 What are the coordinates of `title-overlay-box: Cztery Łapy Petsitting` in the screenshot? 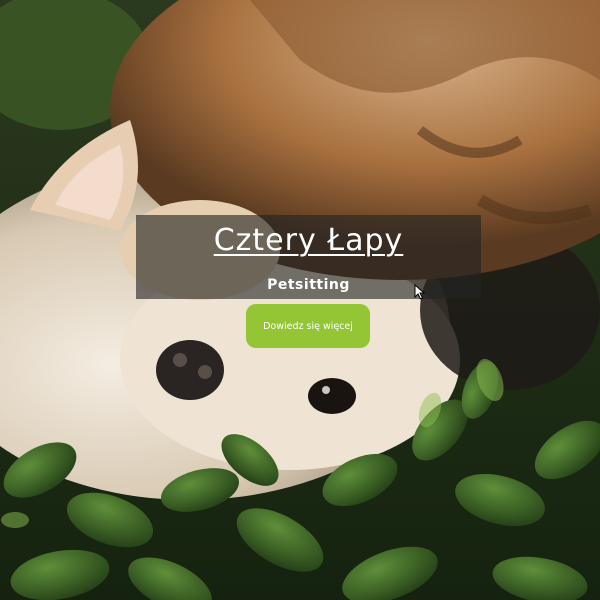 It's located at (308, 257).